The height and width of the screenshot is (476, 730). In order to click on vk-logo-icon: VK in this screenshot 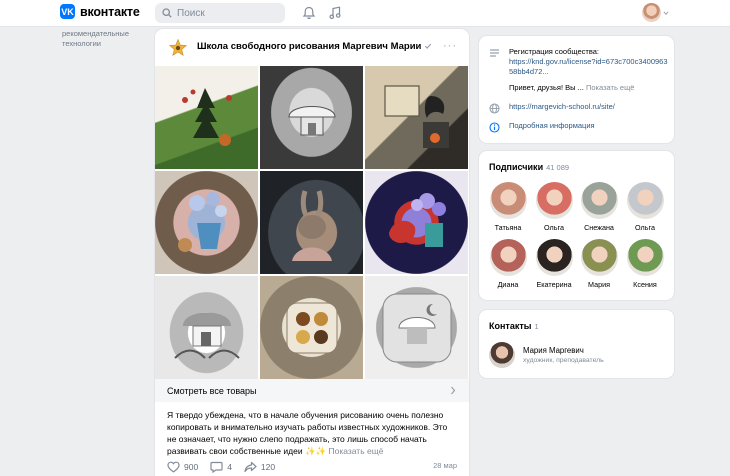, I will do `click(67, 11)`.